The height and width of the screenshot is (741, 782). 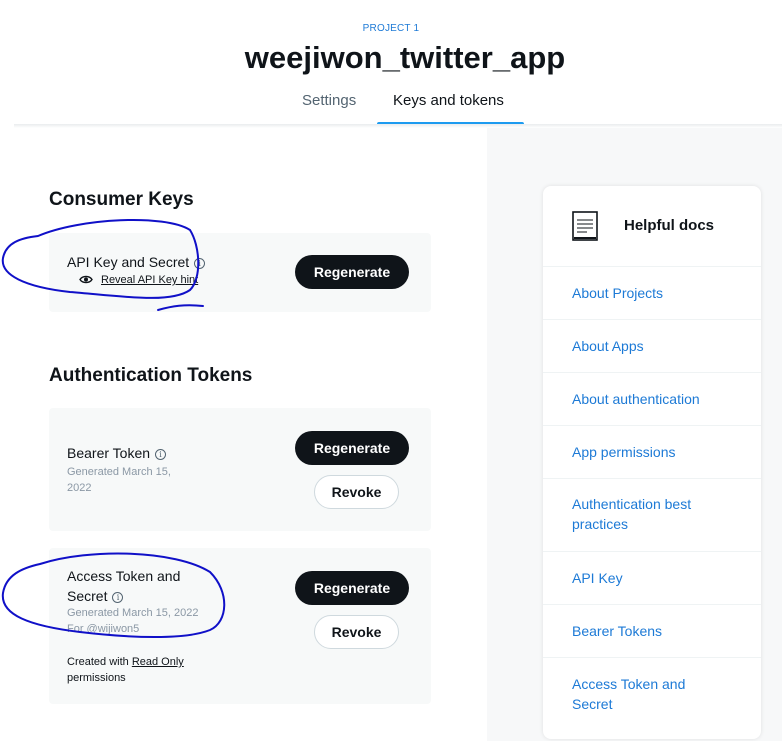 I want to click on tab-settings: Settings, so click(x=329, y=100).